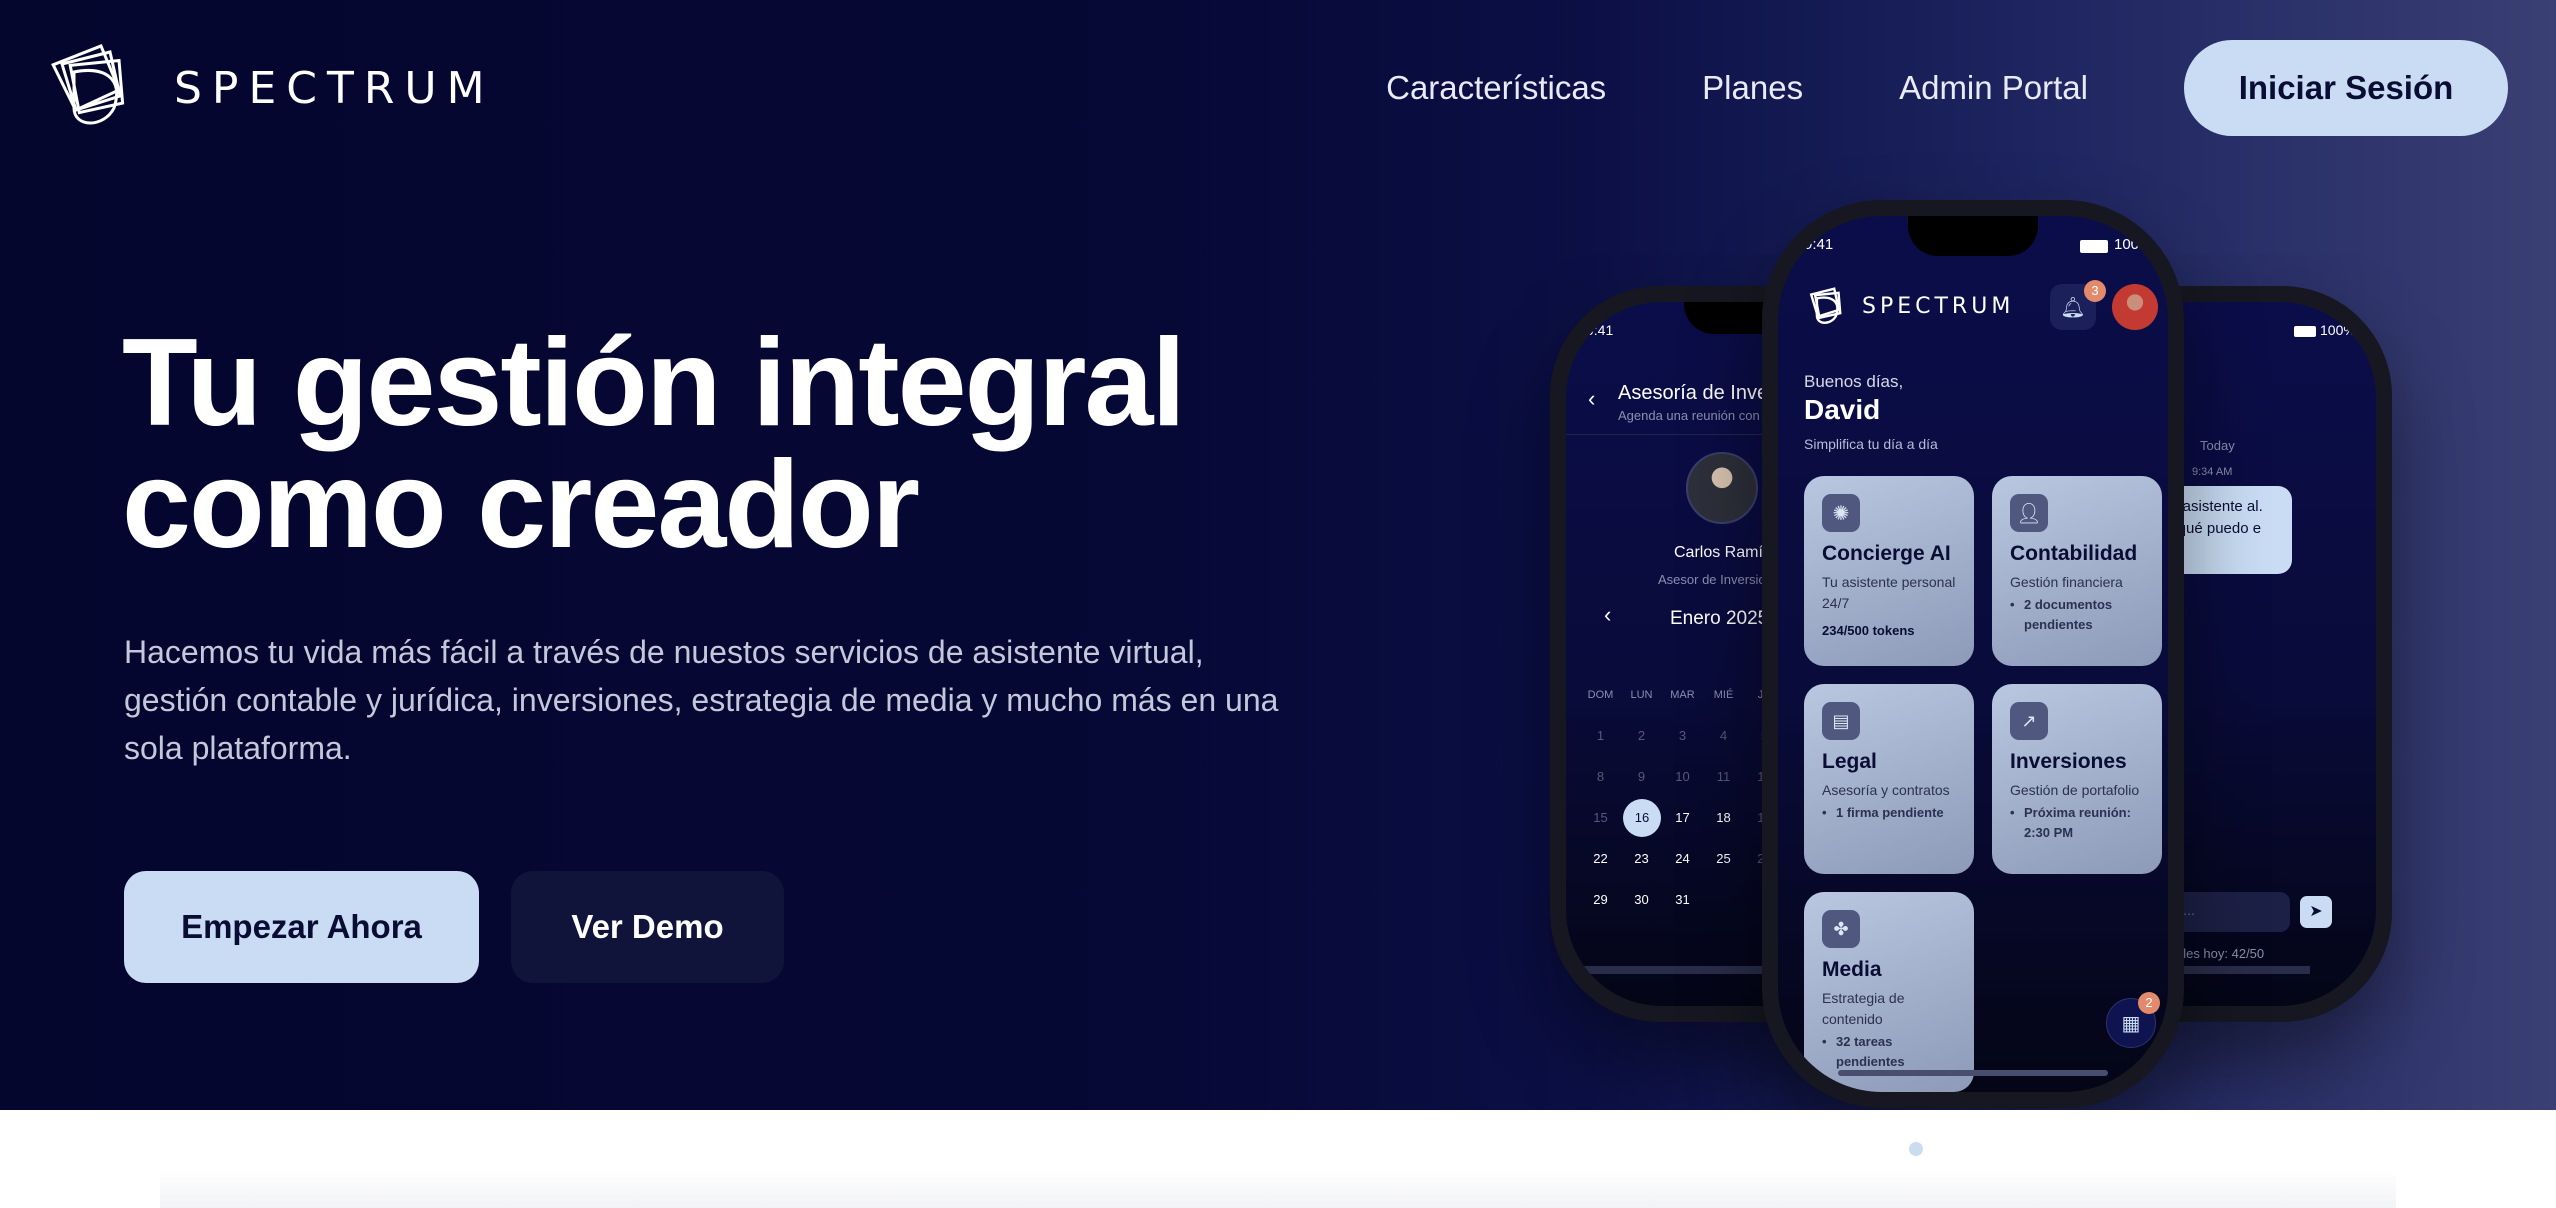 The image size is (2556, 1208). What do you see at coordinates (2077, 823) in the screenshot?
I see `tile-bullet: Próxima reunión: 2:30 PM` at bounding box center [2077, 823].